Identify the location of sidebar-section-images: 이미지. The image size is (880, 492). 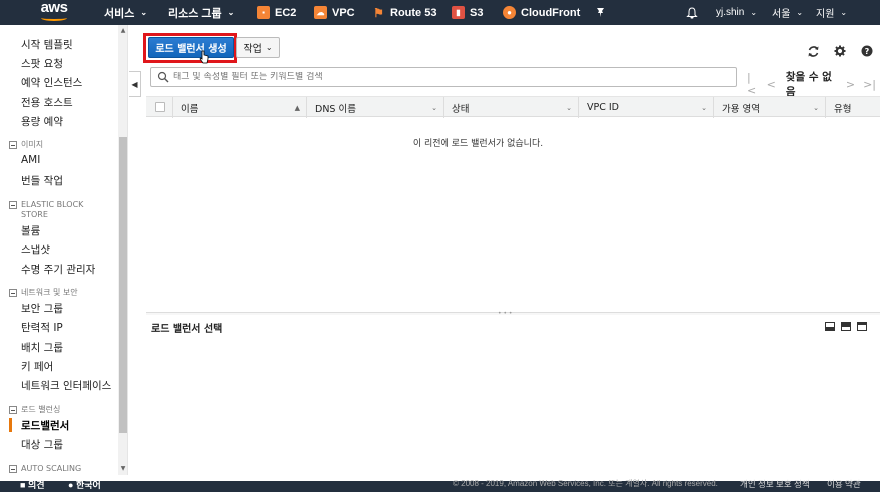
(55, 145).